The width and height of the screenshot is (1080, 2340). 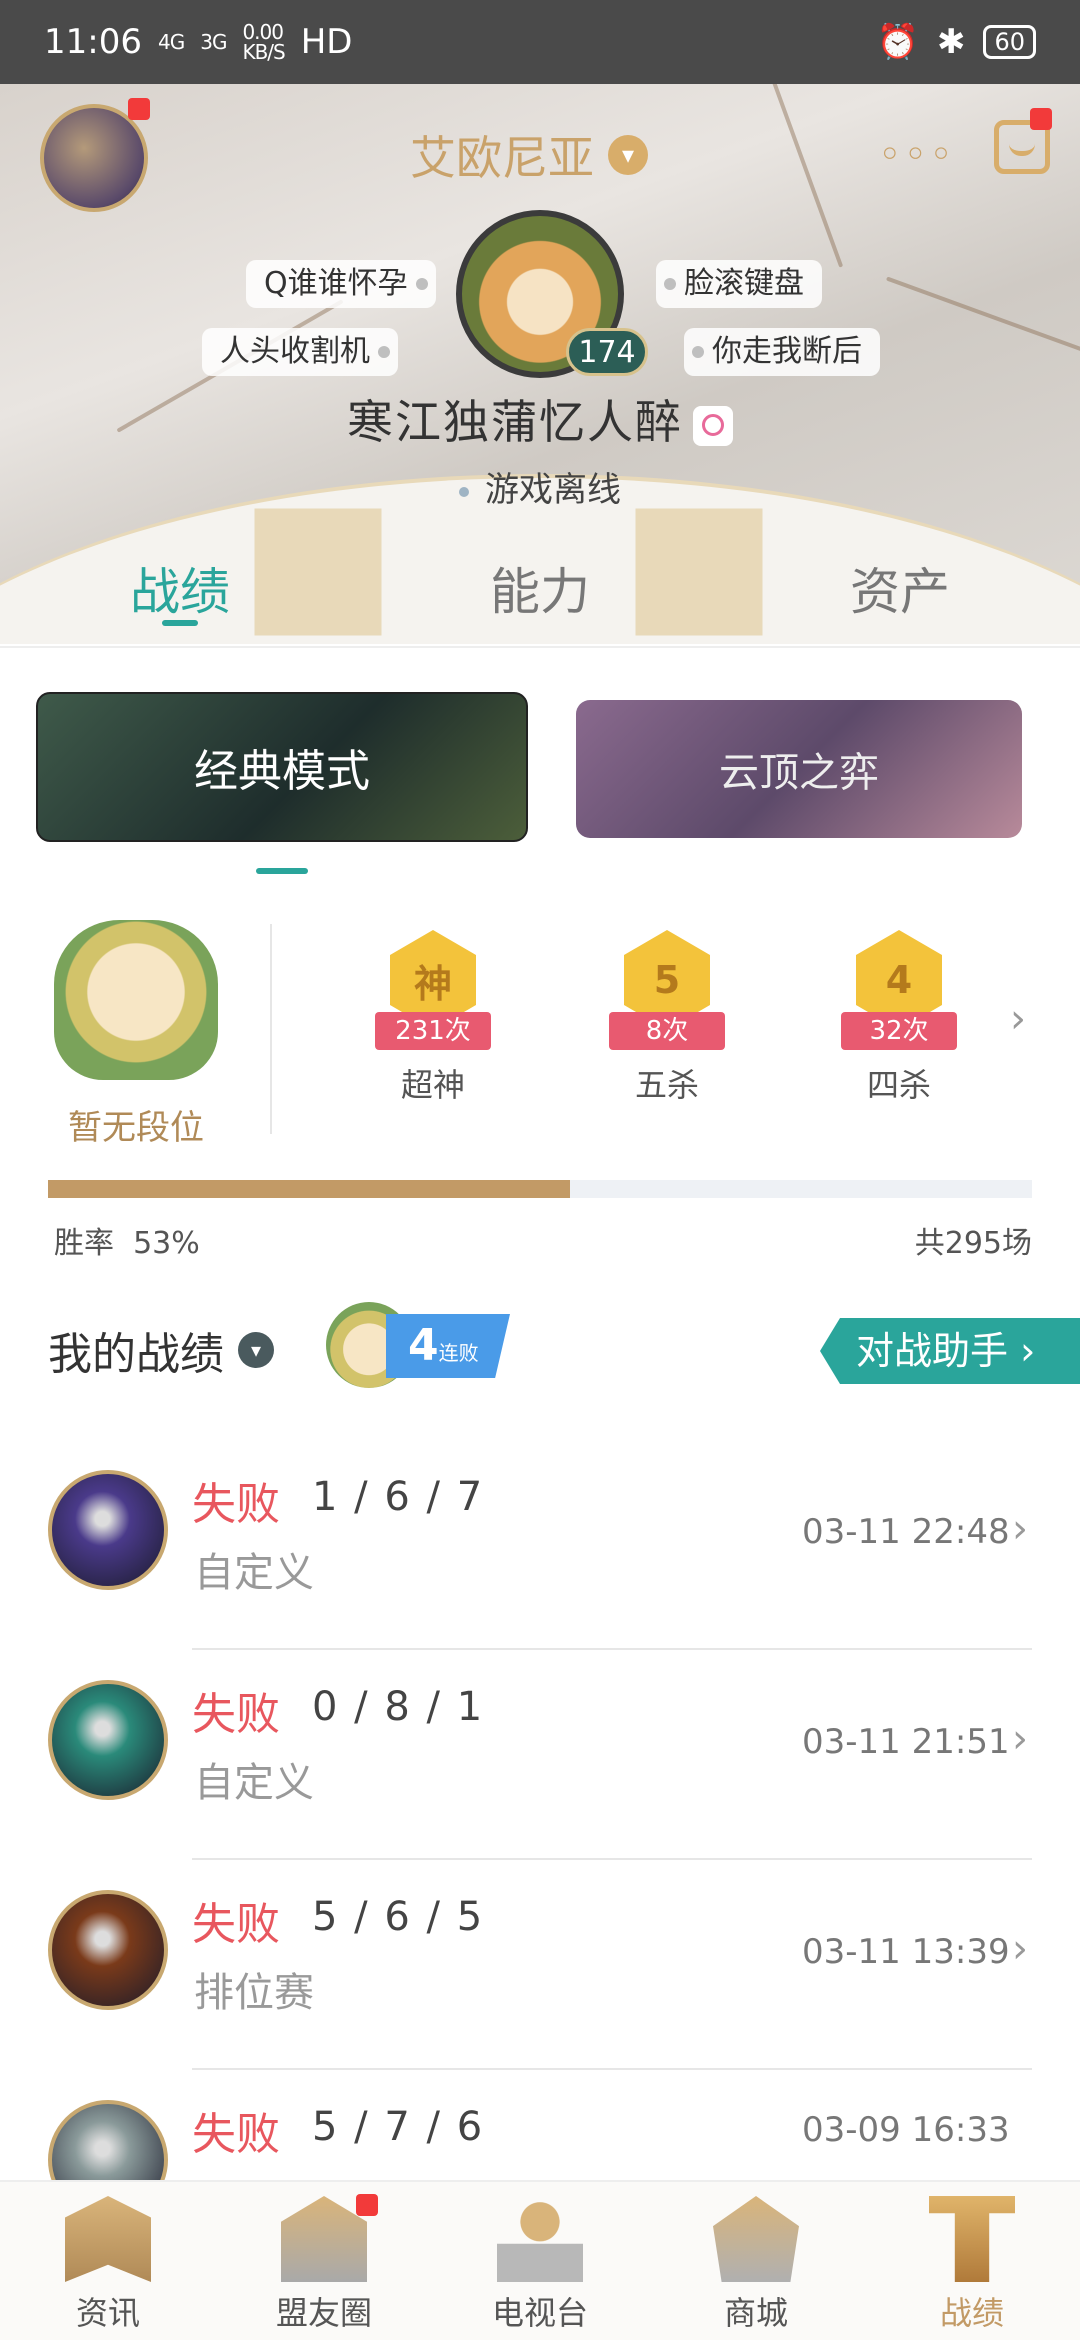 I want to click on win-rate-bar, so click(x=540, y=1189).